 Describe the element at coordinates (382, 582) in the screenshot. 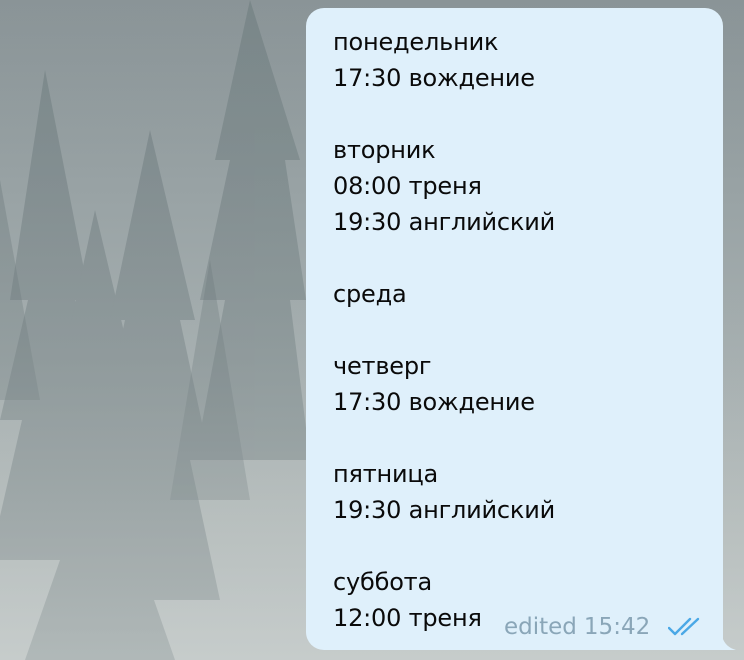

I see `message-line: суббота` at that location.